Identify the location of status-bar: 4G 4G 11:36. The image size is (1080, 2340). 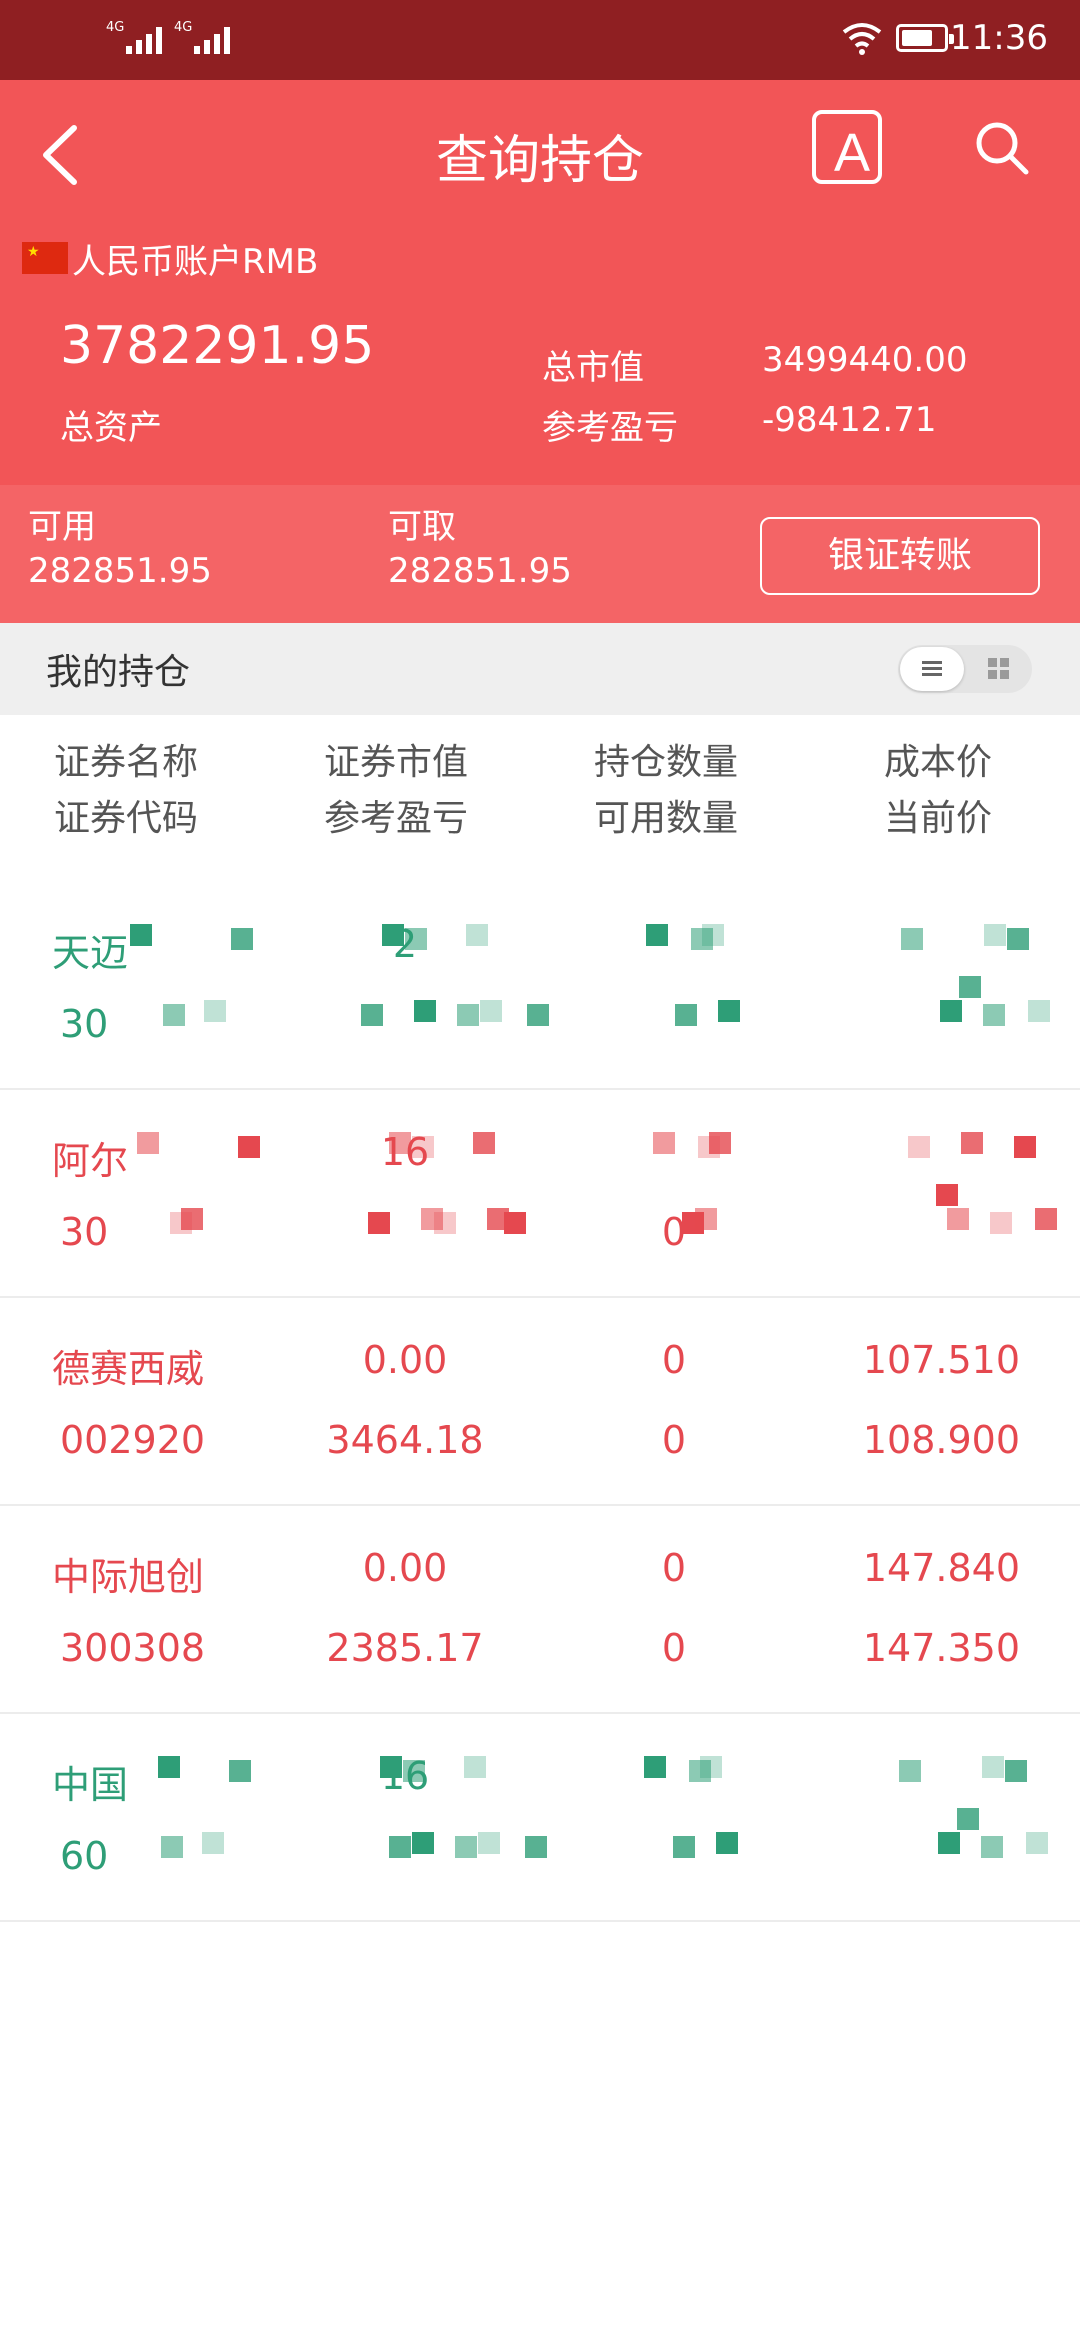
(540, 40).